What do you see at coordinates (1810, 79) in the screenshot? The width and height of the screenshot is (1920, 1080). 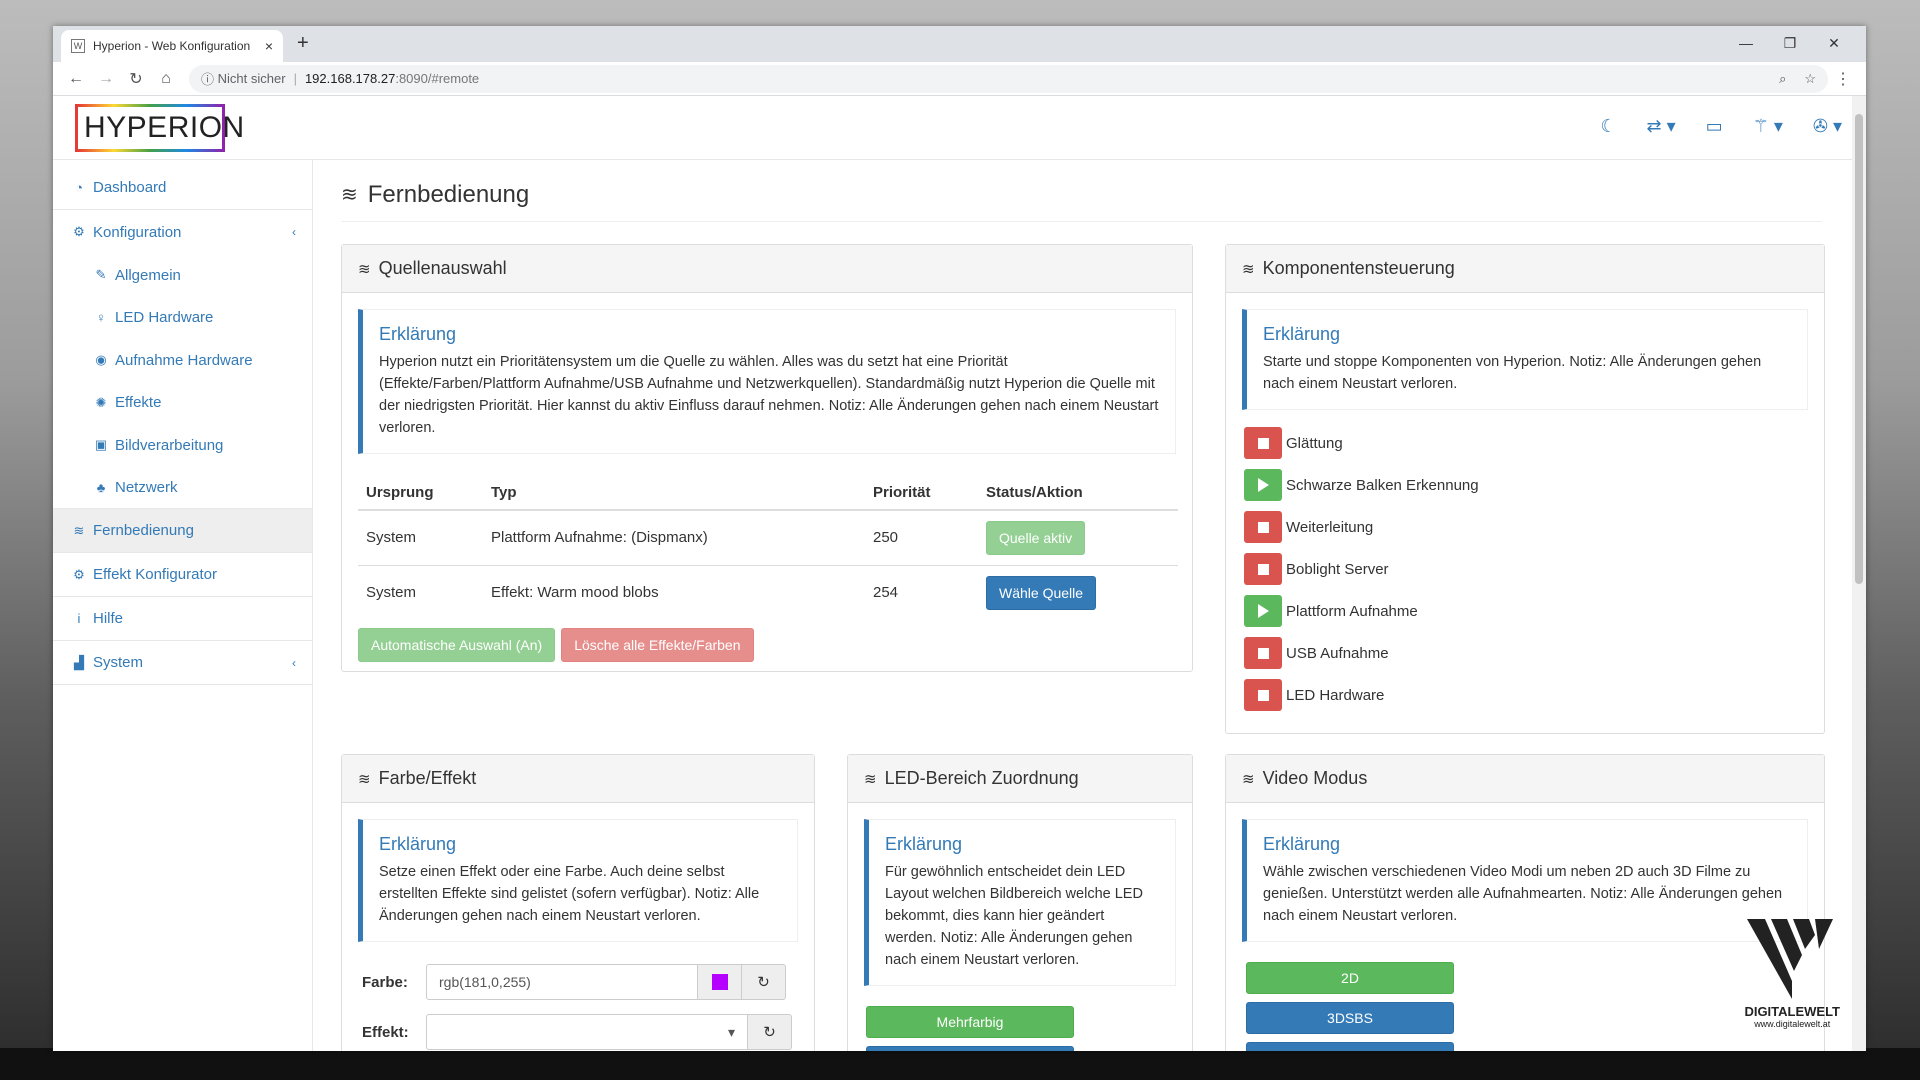 I see `bookmark-star-icon: ☆` at bounding box center [1810, 79].